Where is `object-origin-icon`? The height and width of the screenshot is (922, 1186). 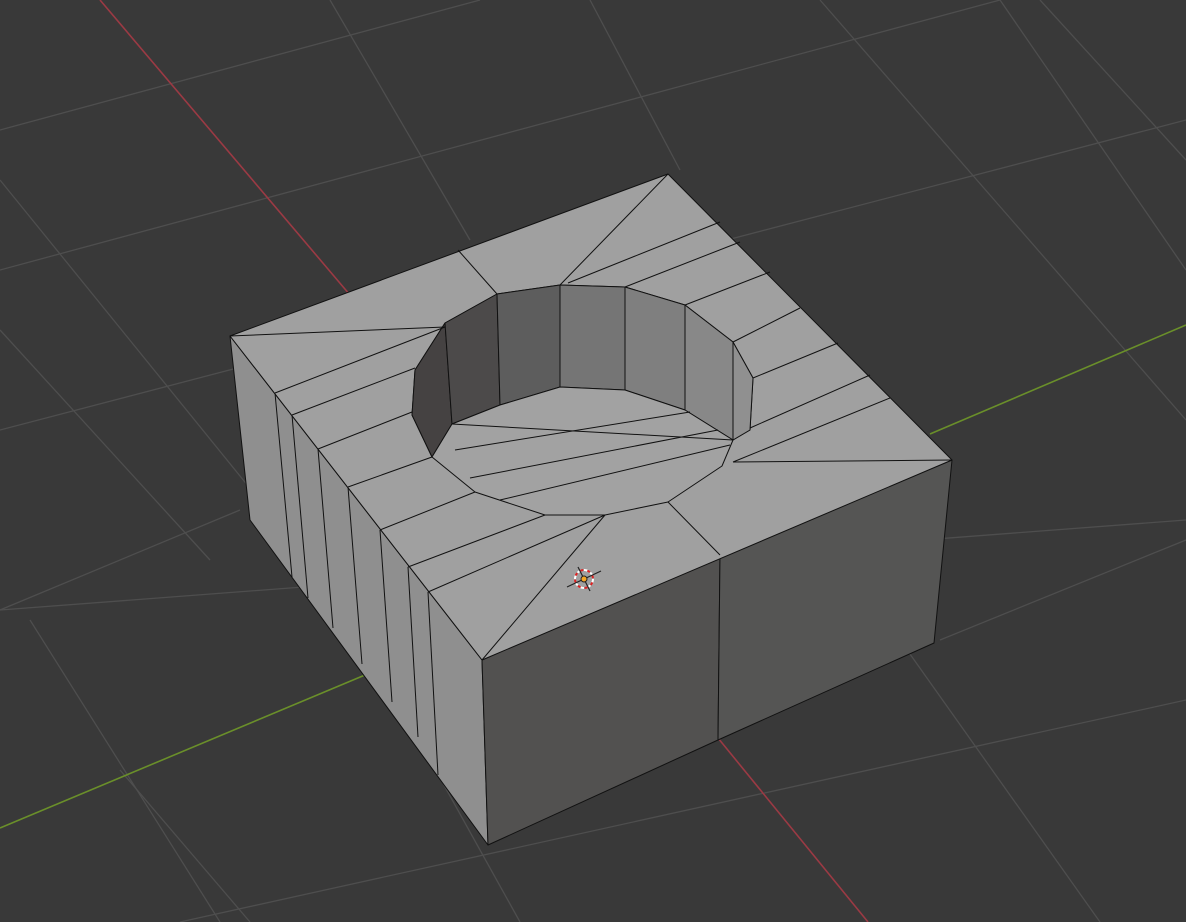 object-origin-icon is located at coordinates (584, 579).